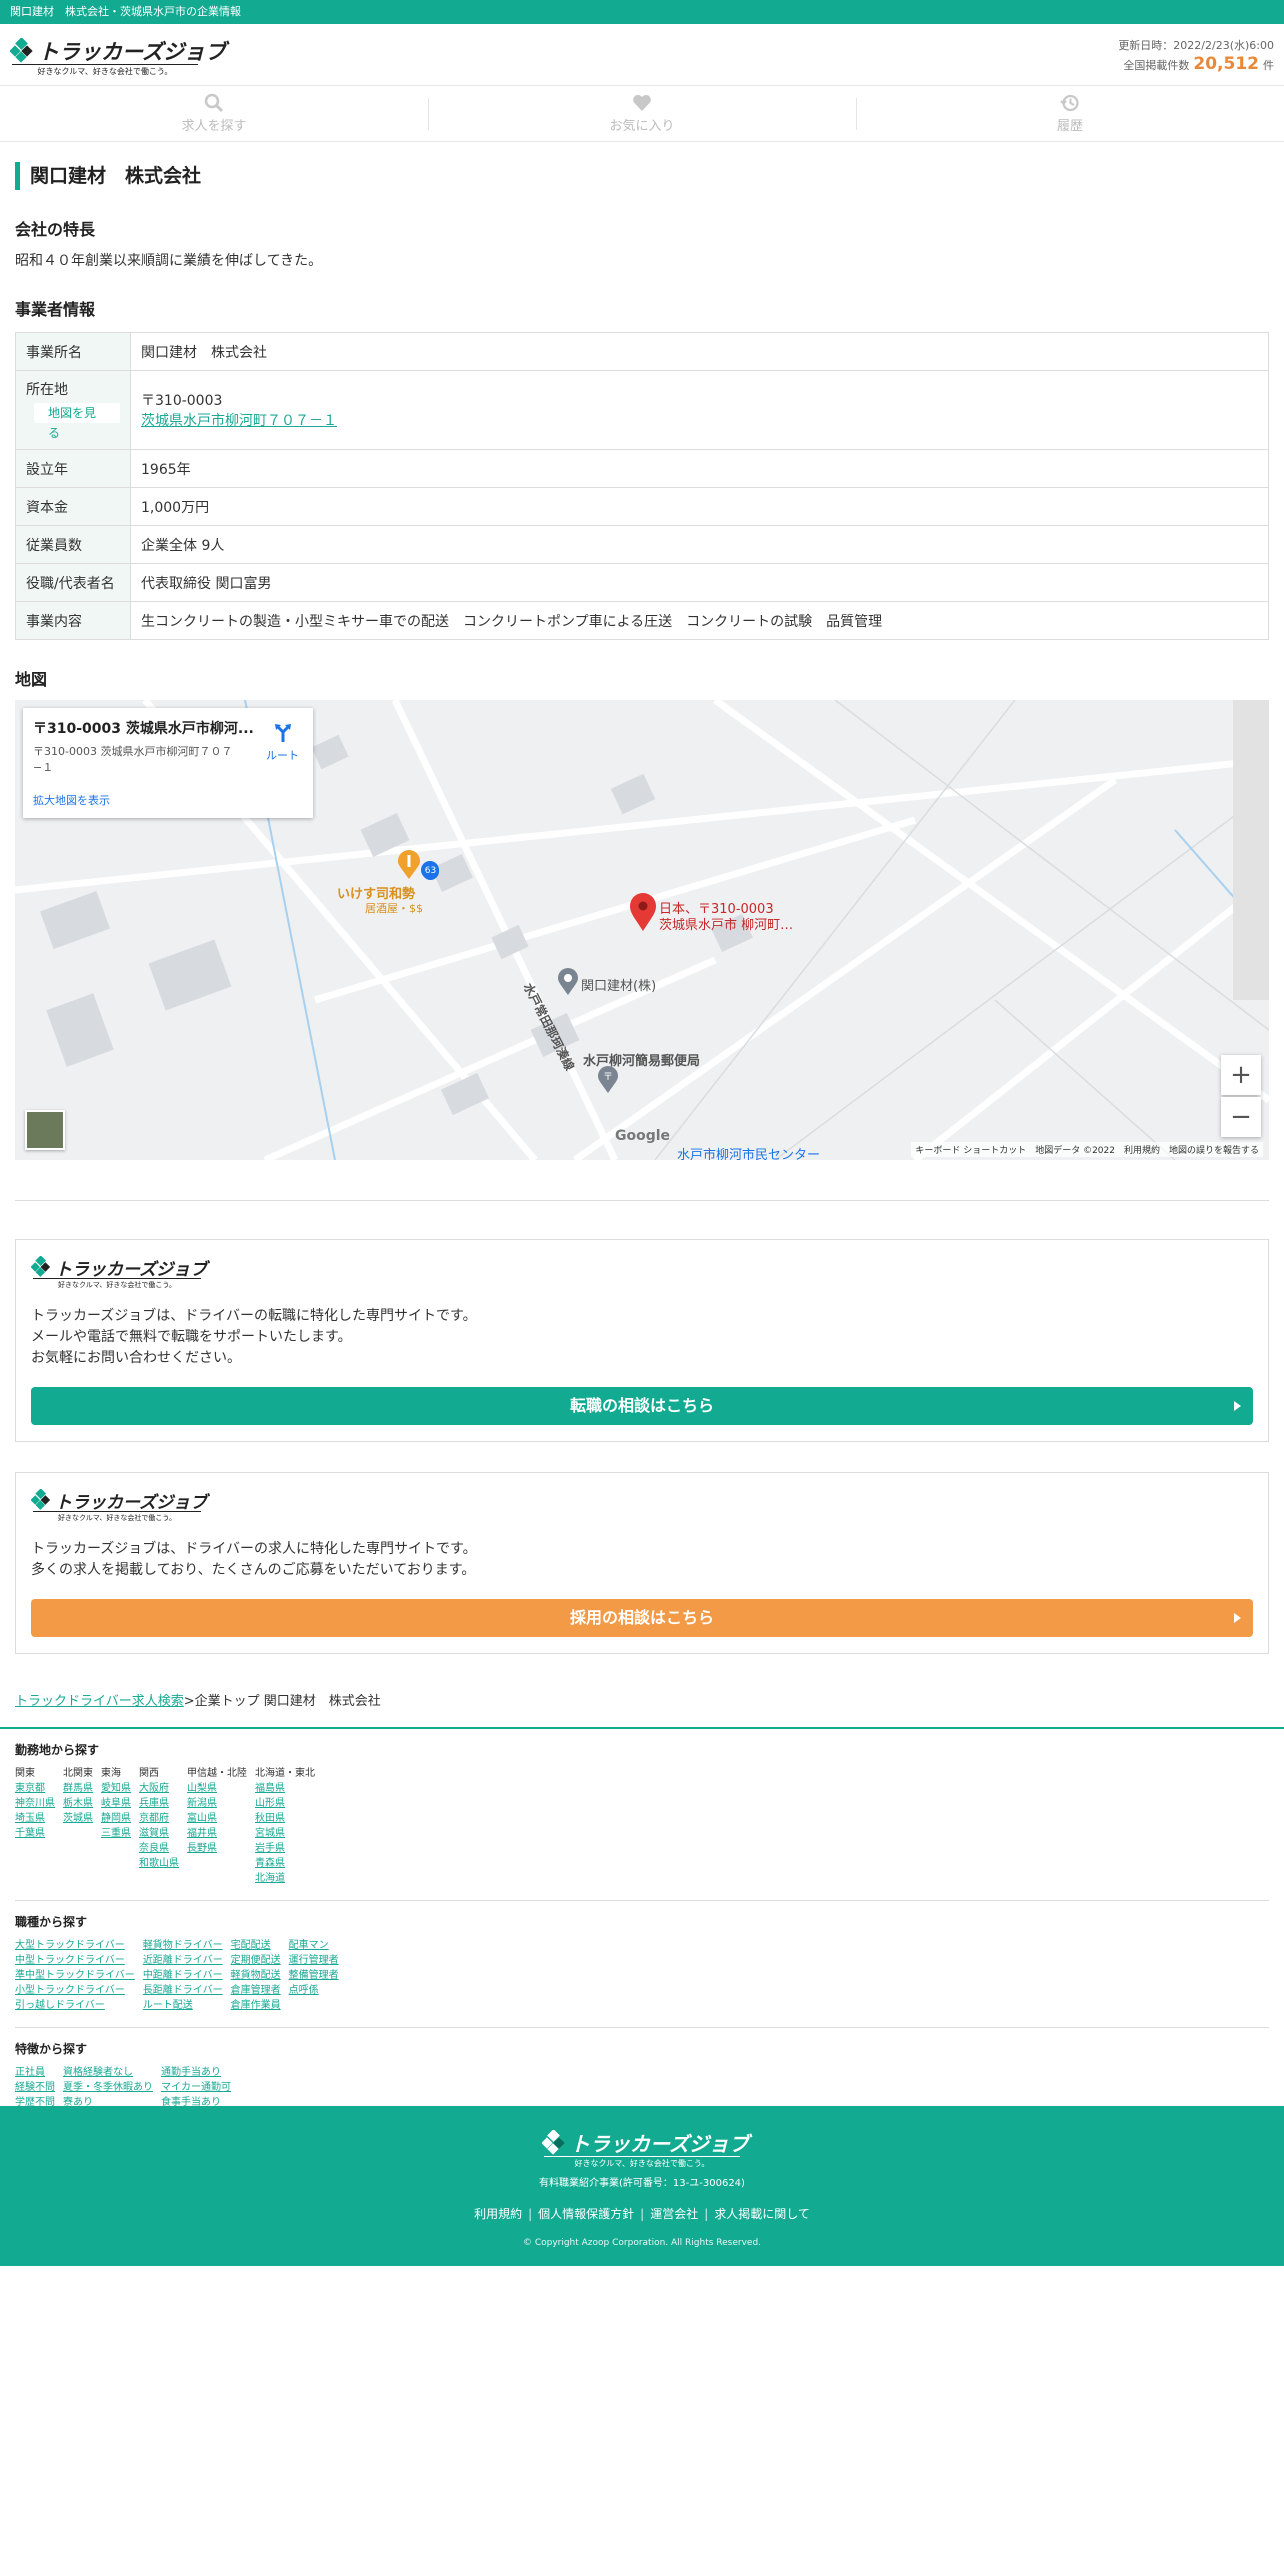 The image size is (1284, 2568). I want to click on directory-link: 北海道, so click(285, 1878).